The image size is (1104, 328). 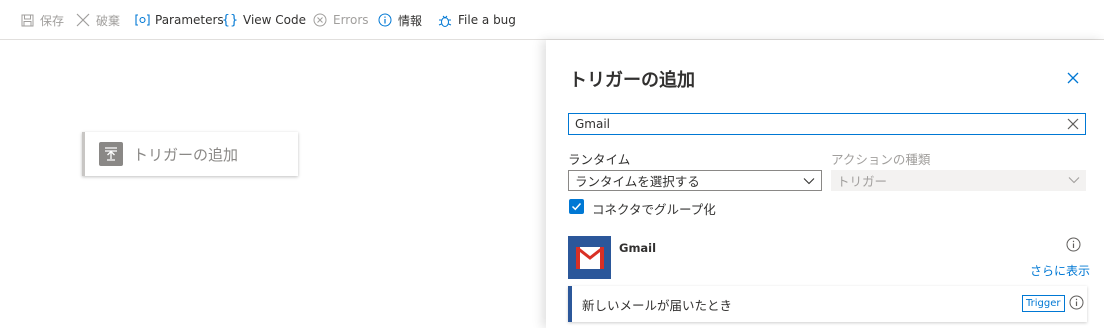 I want to click on trigger-info-button, so click(x=1076, y=302).